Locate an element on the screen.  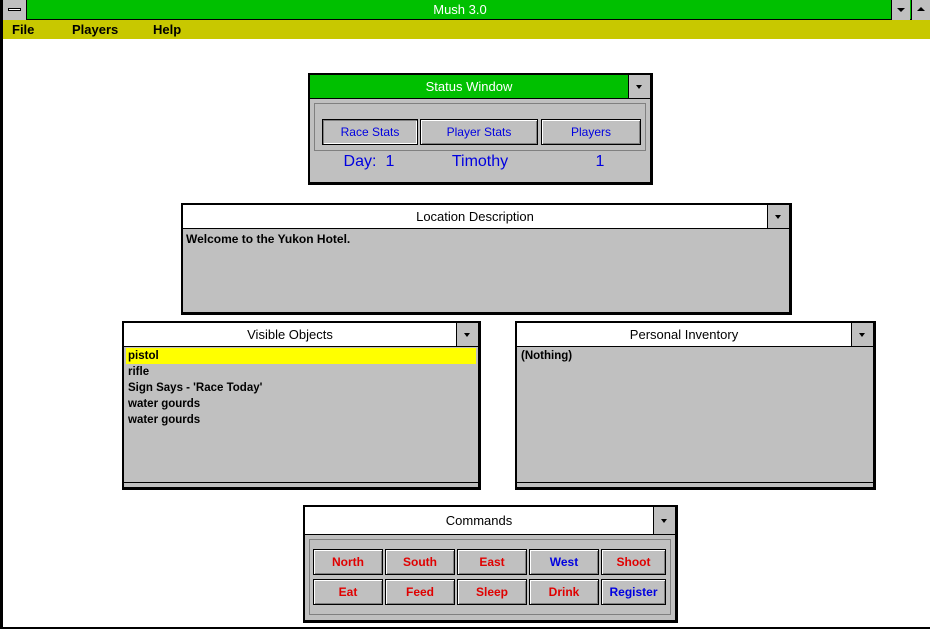
location-text: Welcome to the Yukon Hotel. is located at coordinates (268, 239).